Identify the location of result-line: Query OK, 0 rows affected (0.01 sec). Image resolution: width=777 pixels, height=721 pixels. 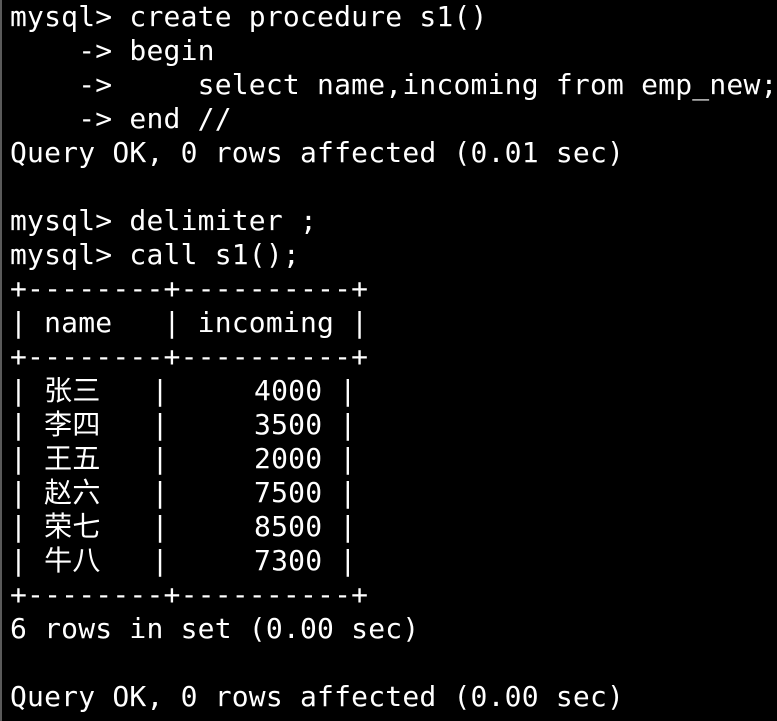
(317, 152).